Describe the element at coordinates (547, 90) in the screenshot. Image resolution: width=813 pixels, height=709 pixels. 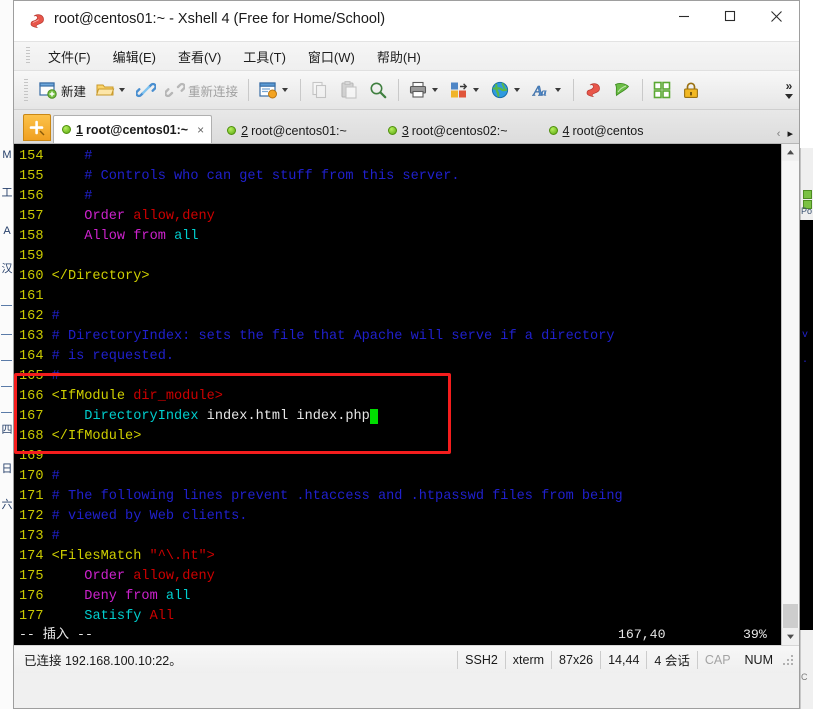
I see `font-button: A a` at that location.